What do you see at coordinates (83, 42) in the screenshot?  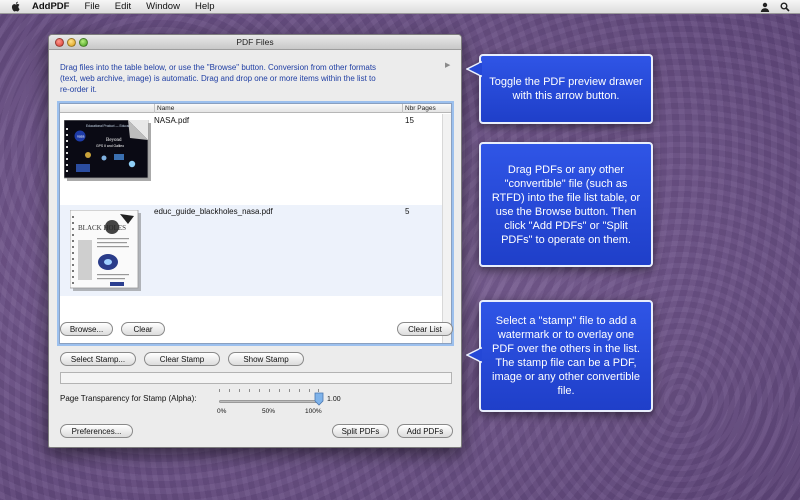 I see `zoom-button` at bounding box center [83, 42].